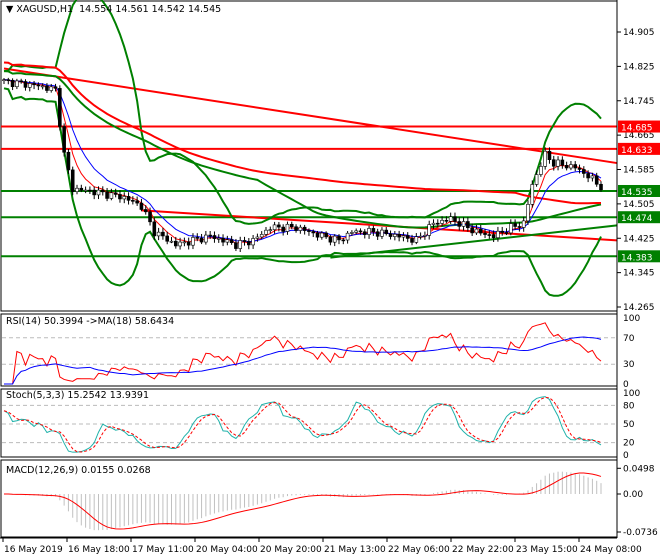 This screenshot has height=560, width=660. I want to click on price-axis-label: 14.825, so click(639, 67).